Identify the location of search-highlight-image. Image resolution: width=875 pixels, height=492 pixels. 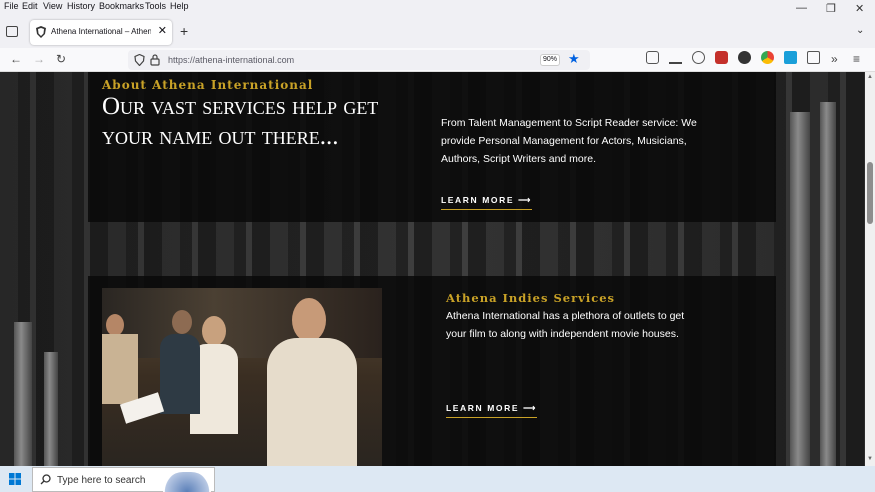
(187, 482).